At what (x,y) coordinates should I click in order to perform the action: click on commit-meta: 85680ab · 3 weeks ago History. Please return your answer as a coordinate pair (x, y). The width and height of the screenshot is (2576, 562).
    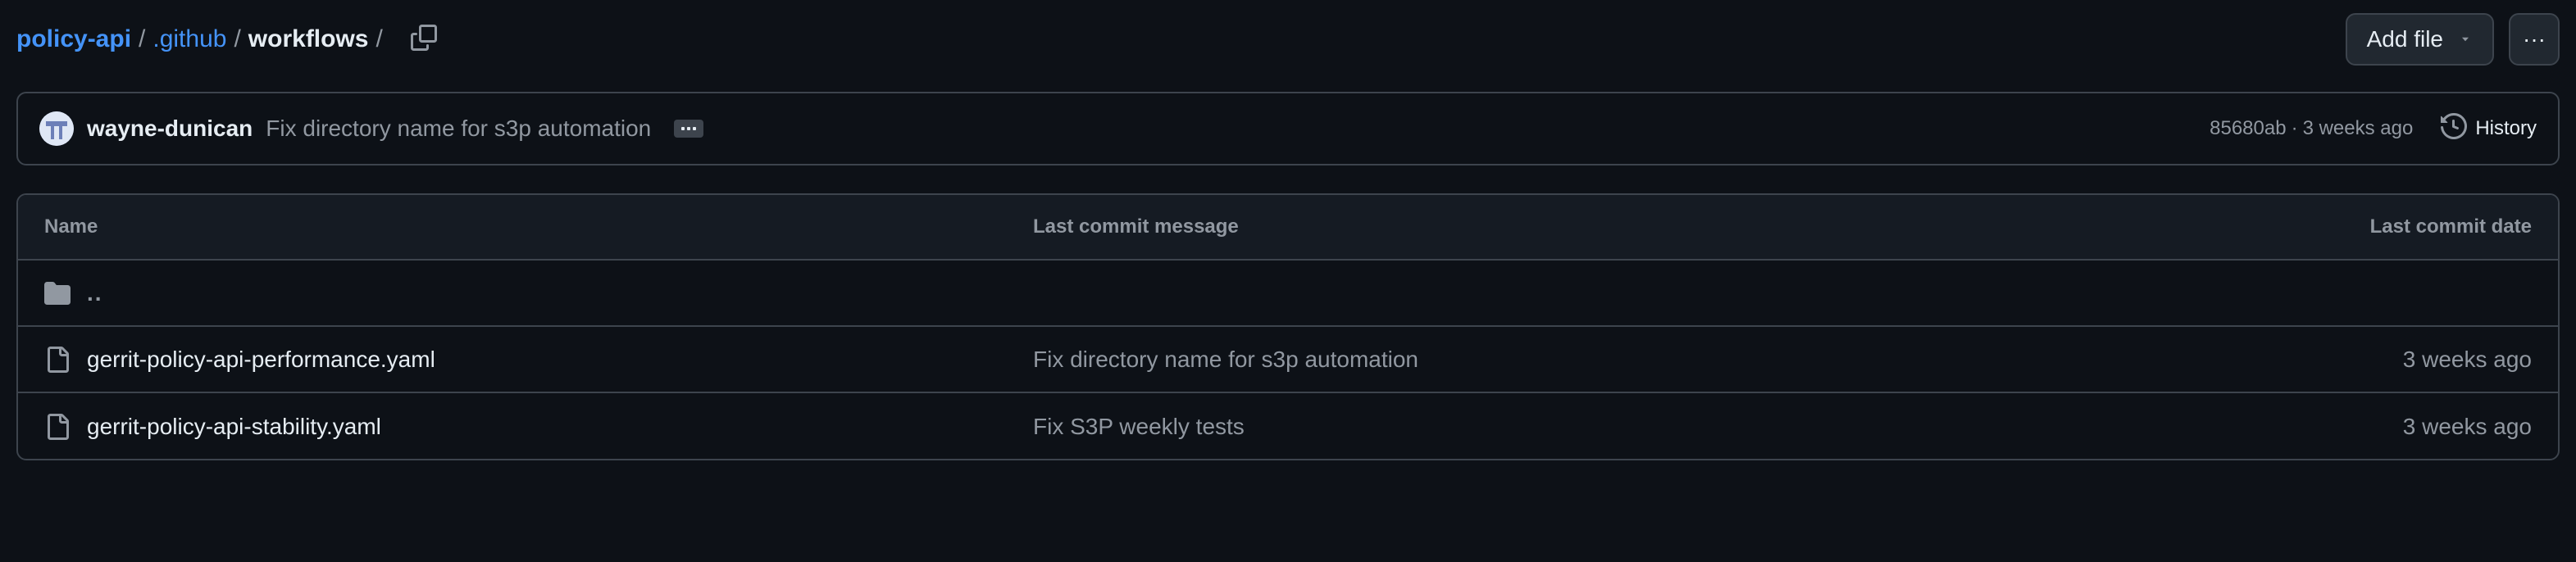
    Looking at the image, I should click on (2373, 128).